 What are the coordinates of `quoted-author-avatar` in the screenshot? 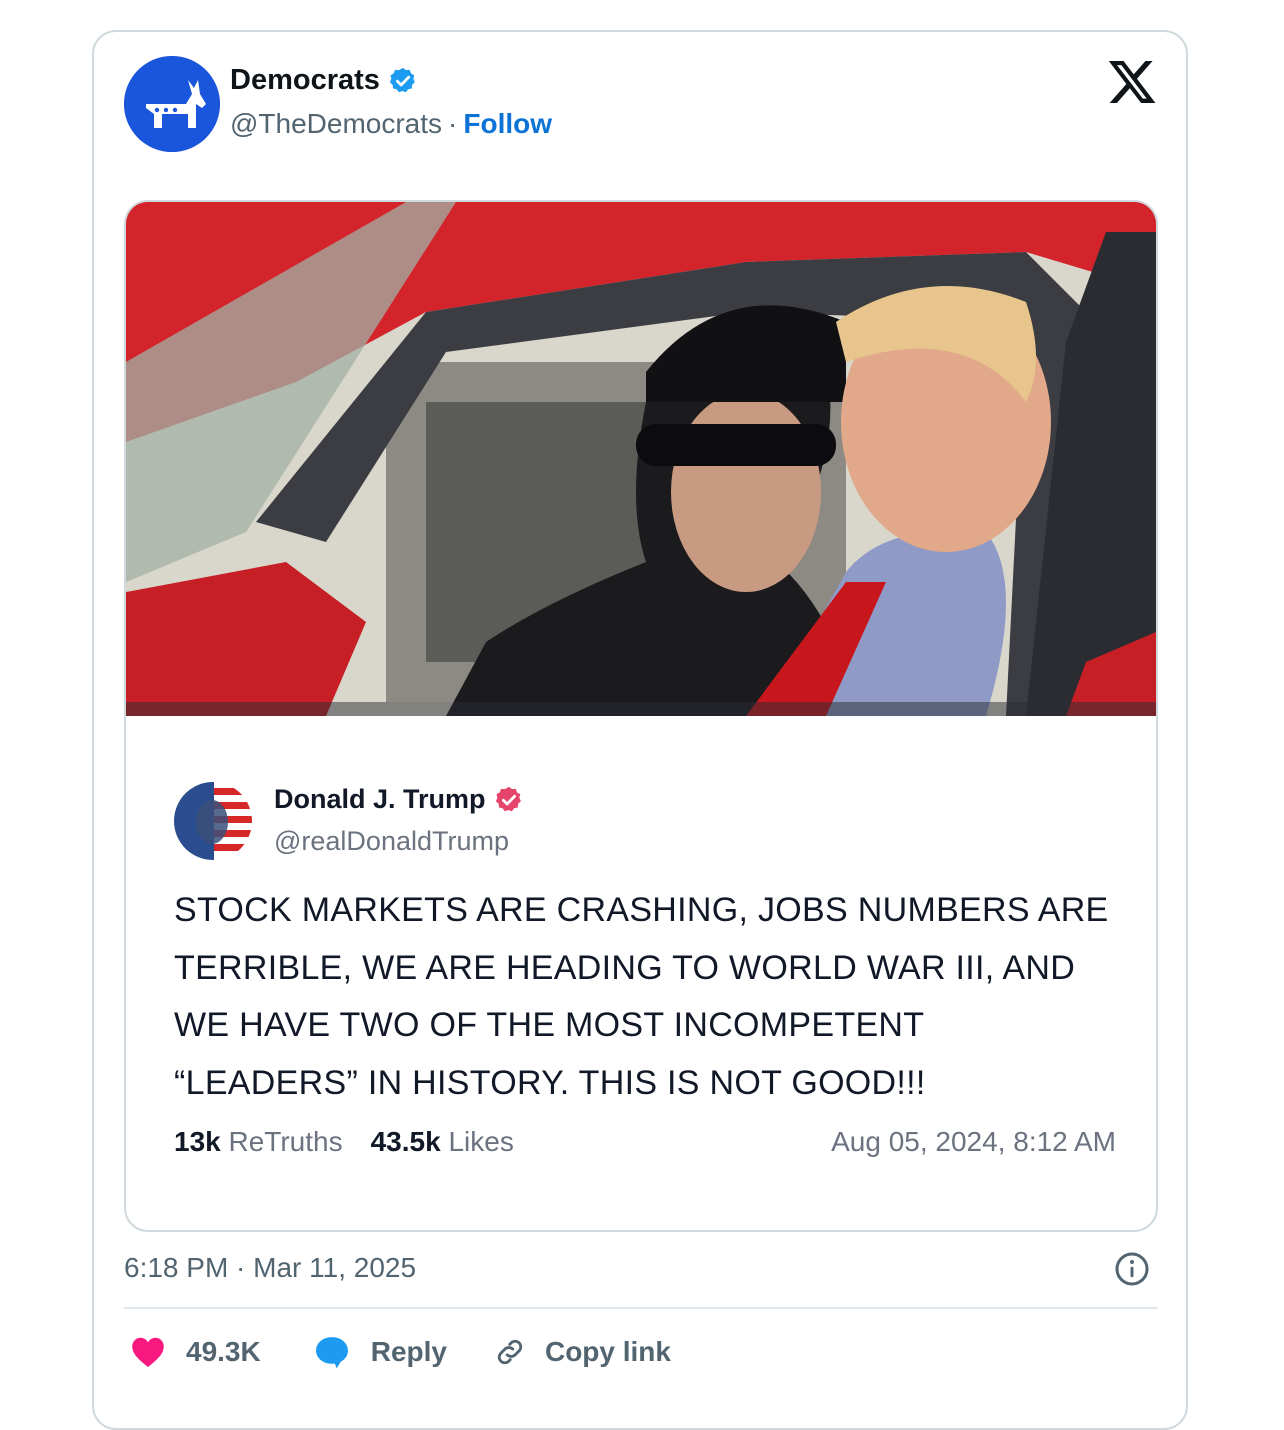 It's located at (213, 821).